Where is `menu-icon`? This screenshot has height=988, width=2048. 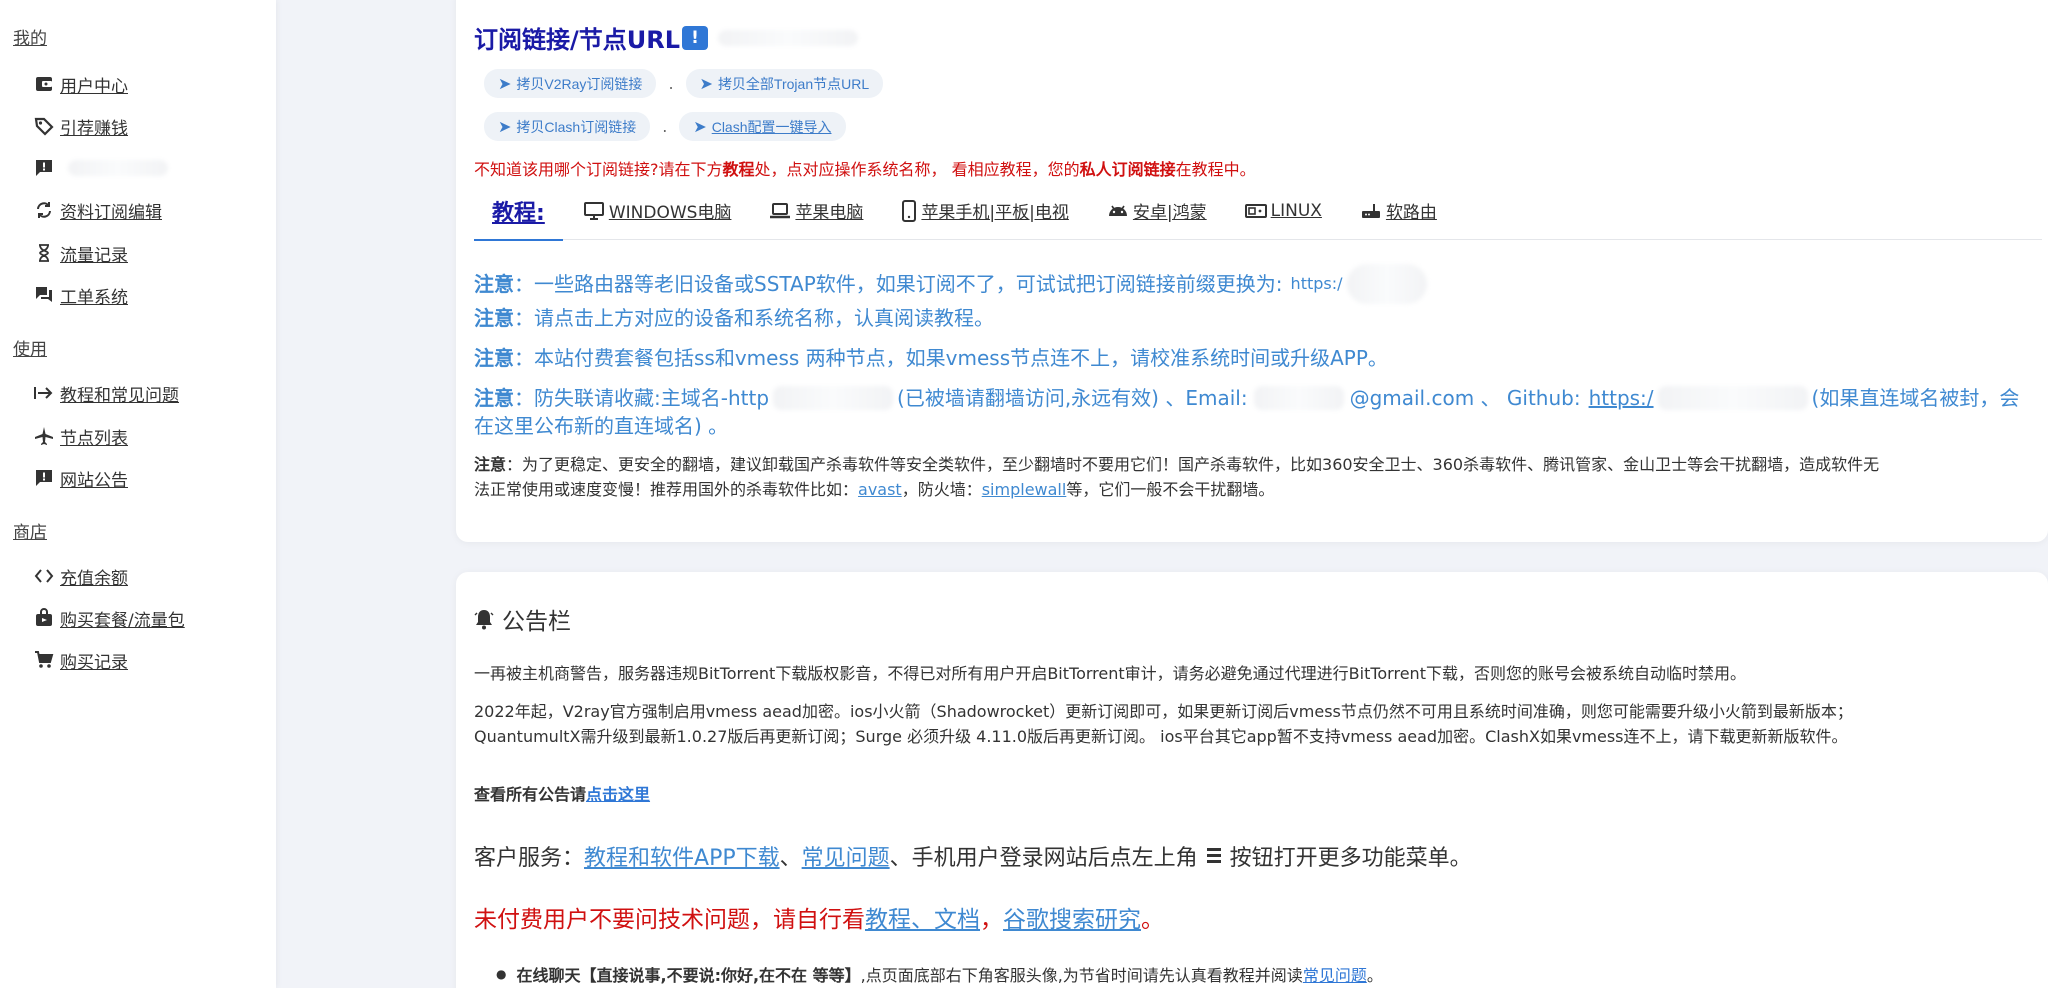
menu-icon is located at coordinates (1214, 856).